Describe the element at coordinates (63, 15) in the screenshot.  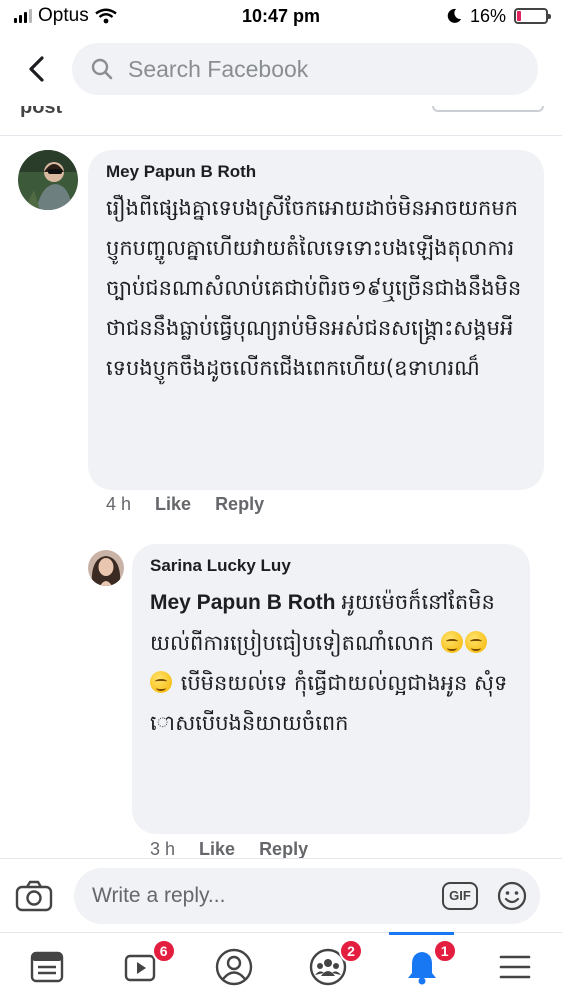
I see `carrier-name: Optus` at that location.